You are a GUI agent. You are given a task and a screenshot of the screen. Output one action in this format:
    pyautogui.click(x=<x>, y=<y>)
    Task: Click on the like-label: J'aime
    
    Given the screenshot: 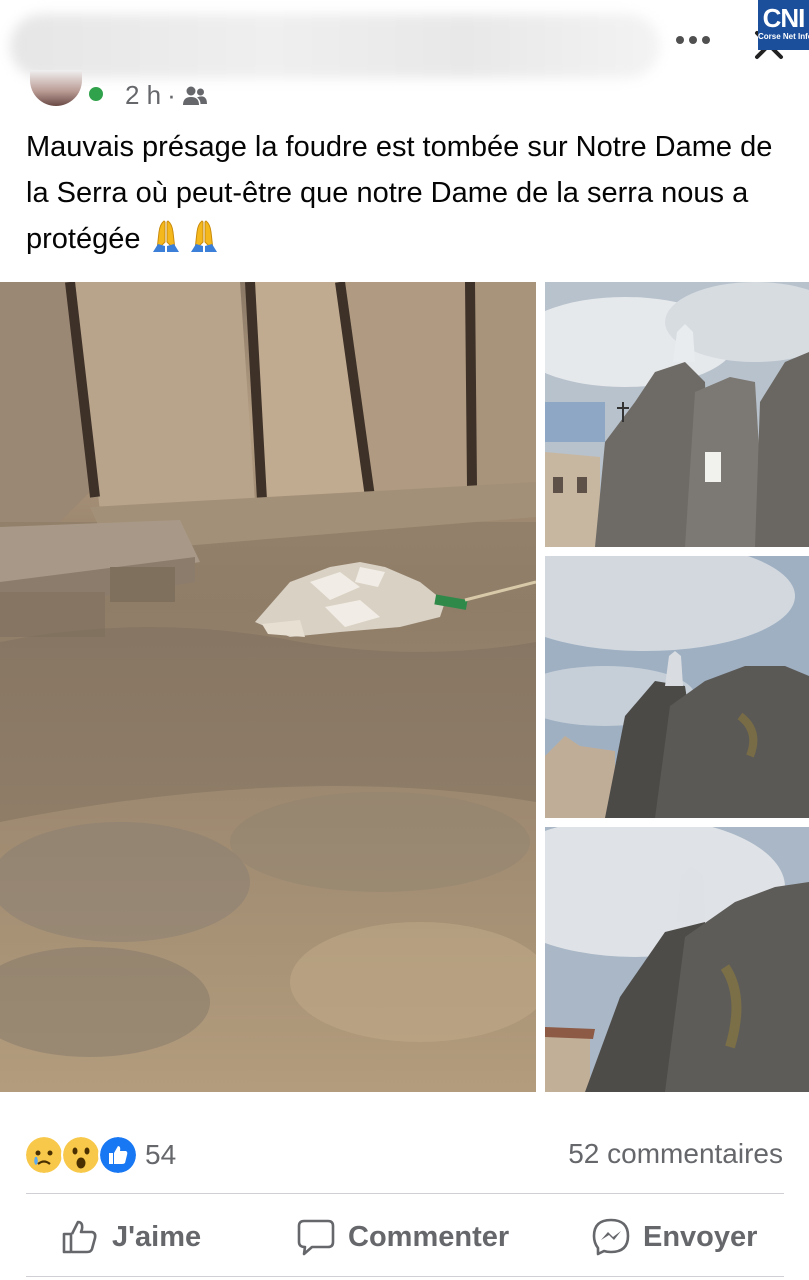 What is the action you would take?
    pyautogui.click(x=157, y=1236)
    